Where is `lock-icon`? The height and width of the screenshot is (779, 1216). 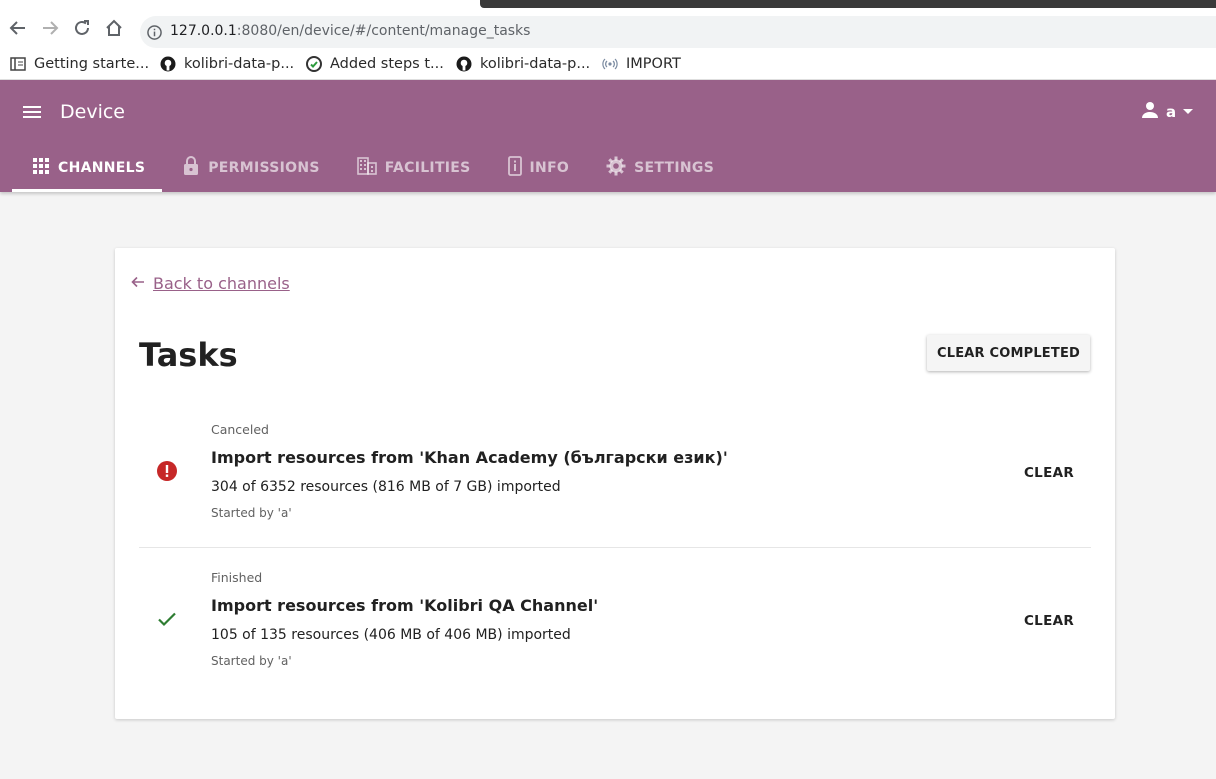 lock-icon is located at coordinates (191, 168).